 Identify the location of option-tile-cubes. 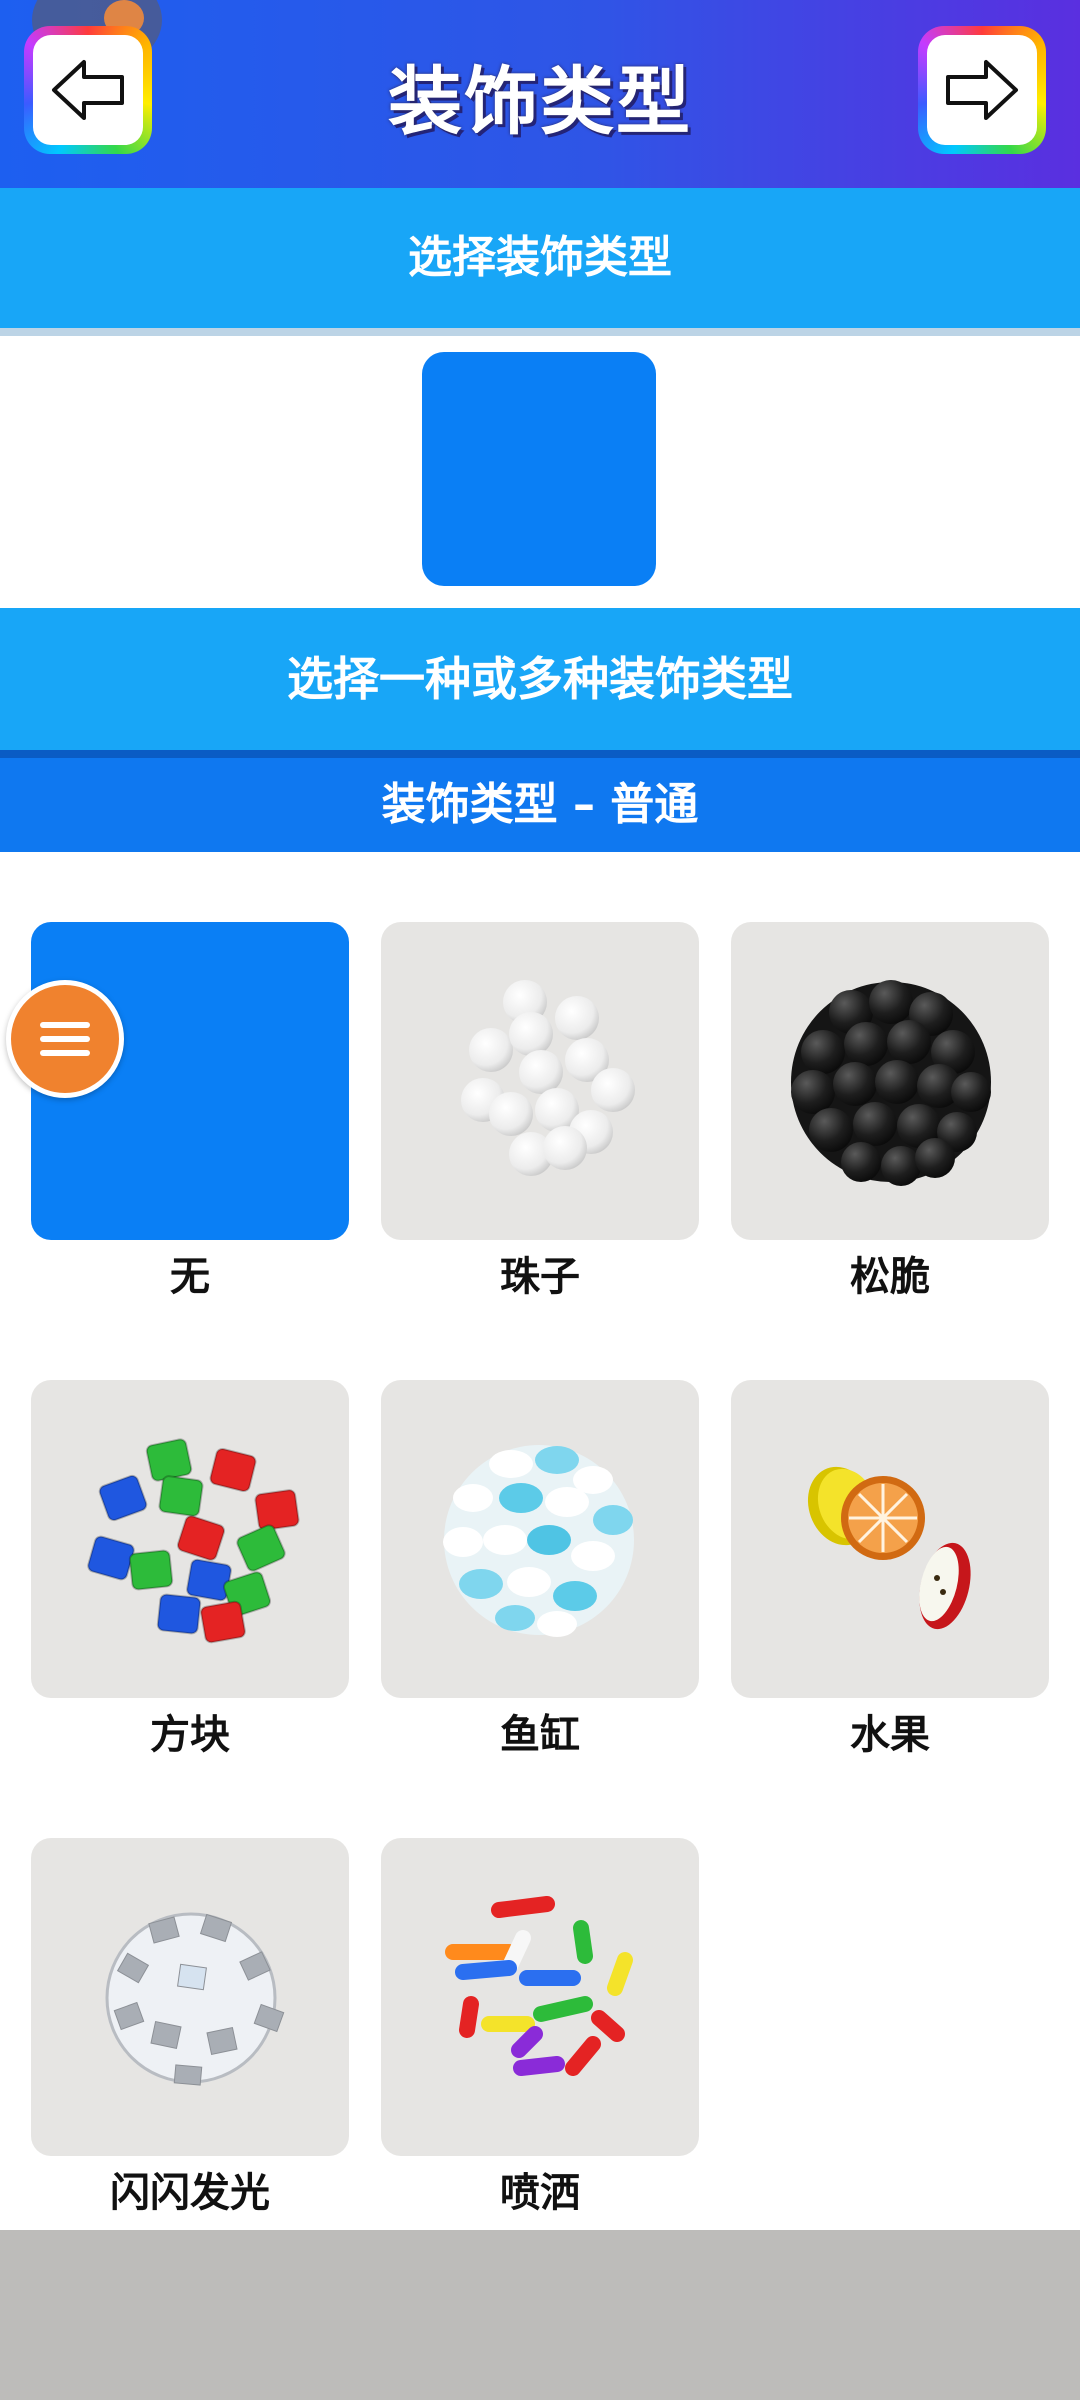
(190, 1539).